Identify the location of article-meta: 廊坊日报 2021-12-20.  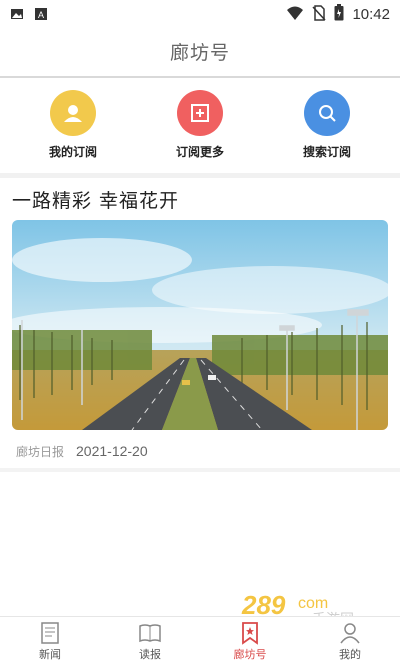
(82, 451).